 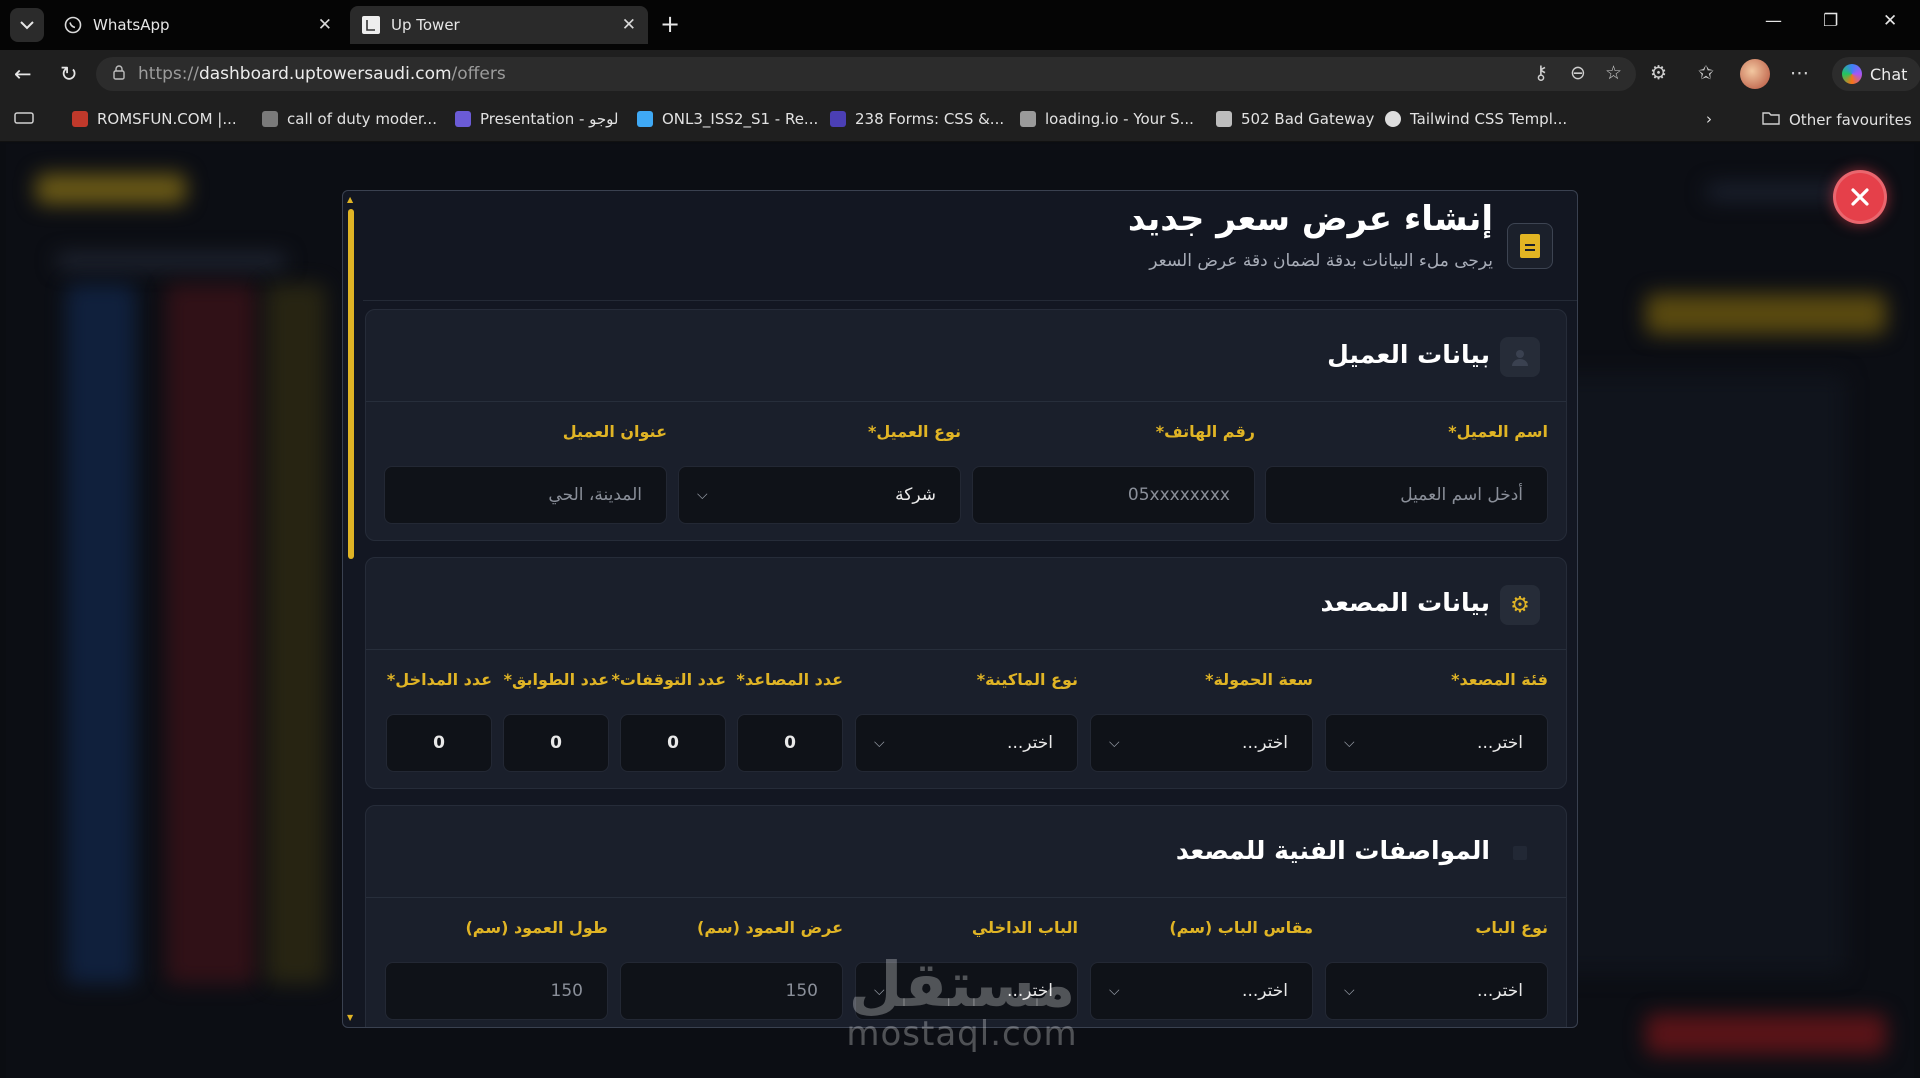 What do you see at coordinates (1310, 219) in the screenshot?
I see `modal-title: إنشاء عرض سعر جديد` at bounding box center [1310, 219].